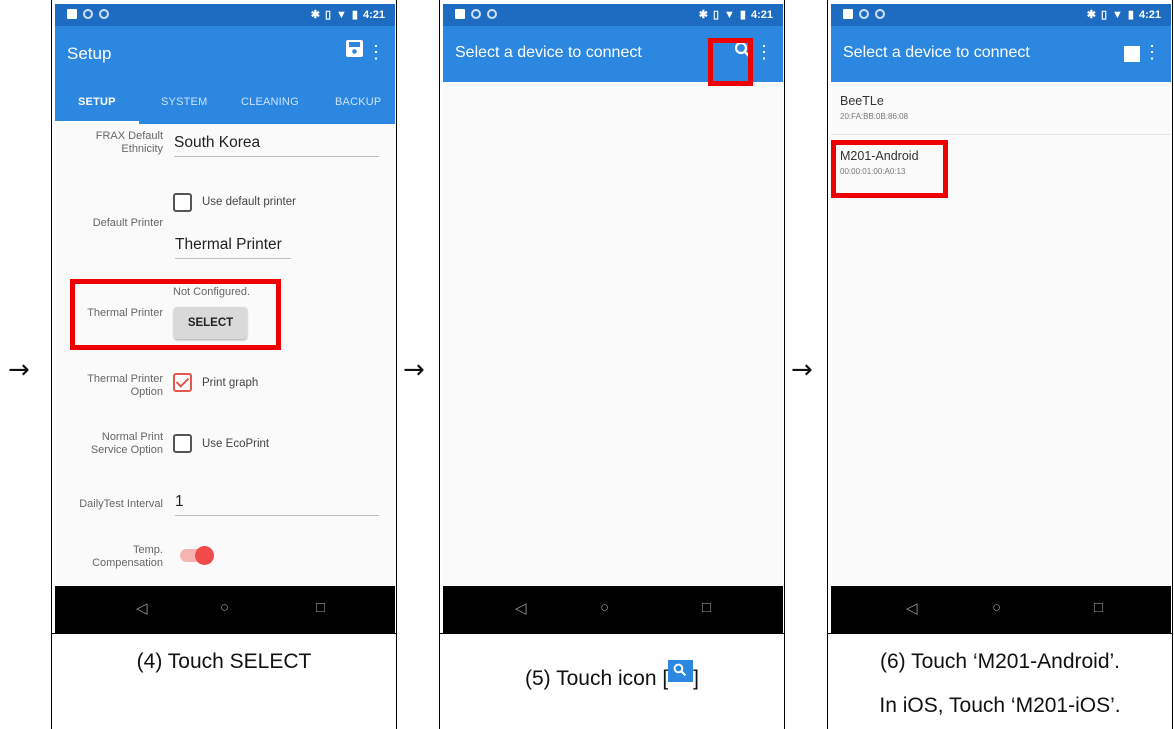  What do you see at coordinates (276, 145) in the screenshot?
I see `frax-ethnicity-field: South Korea` at bounding box center [276, 145].